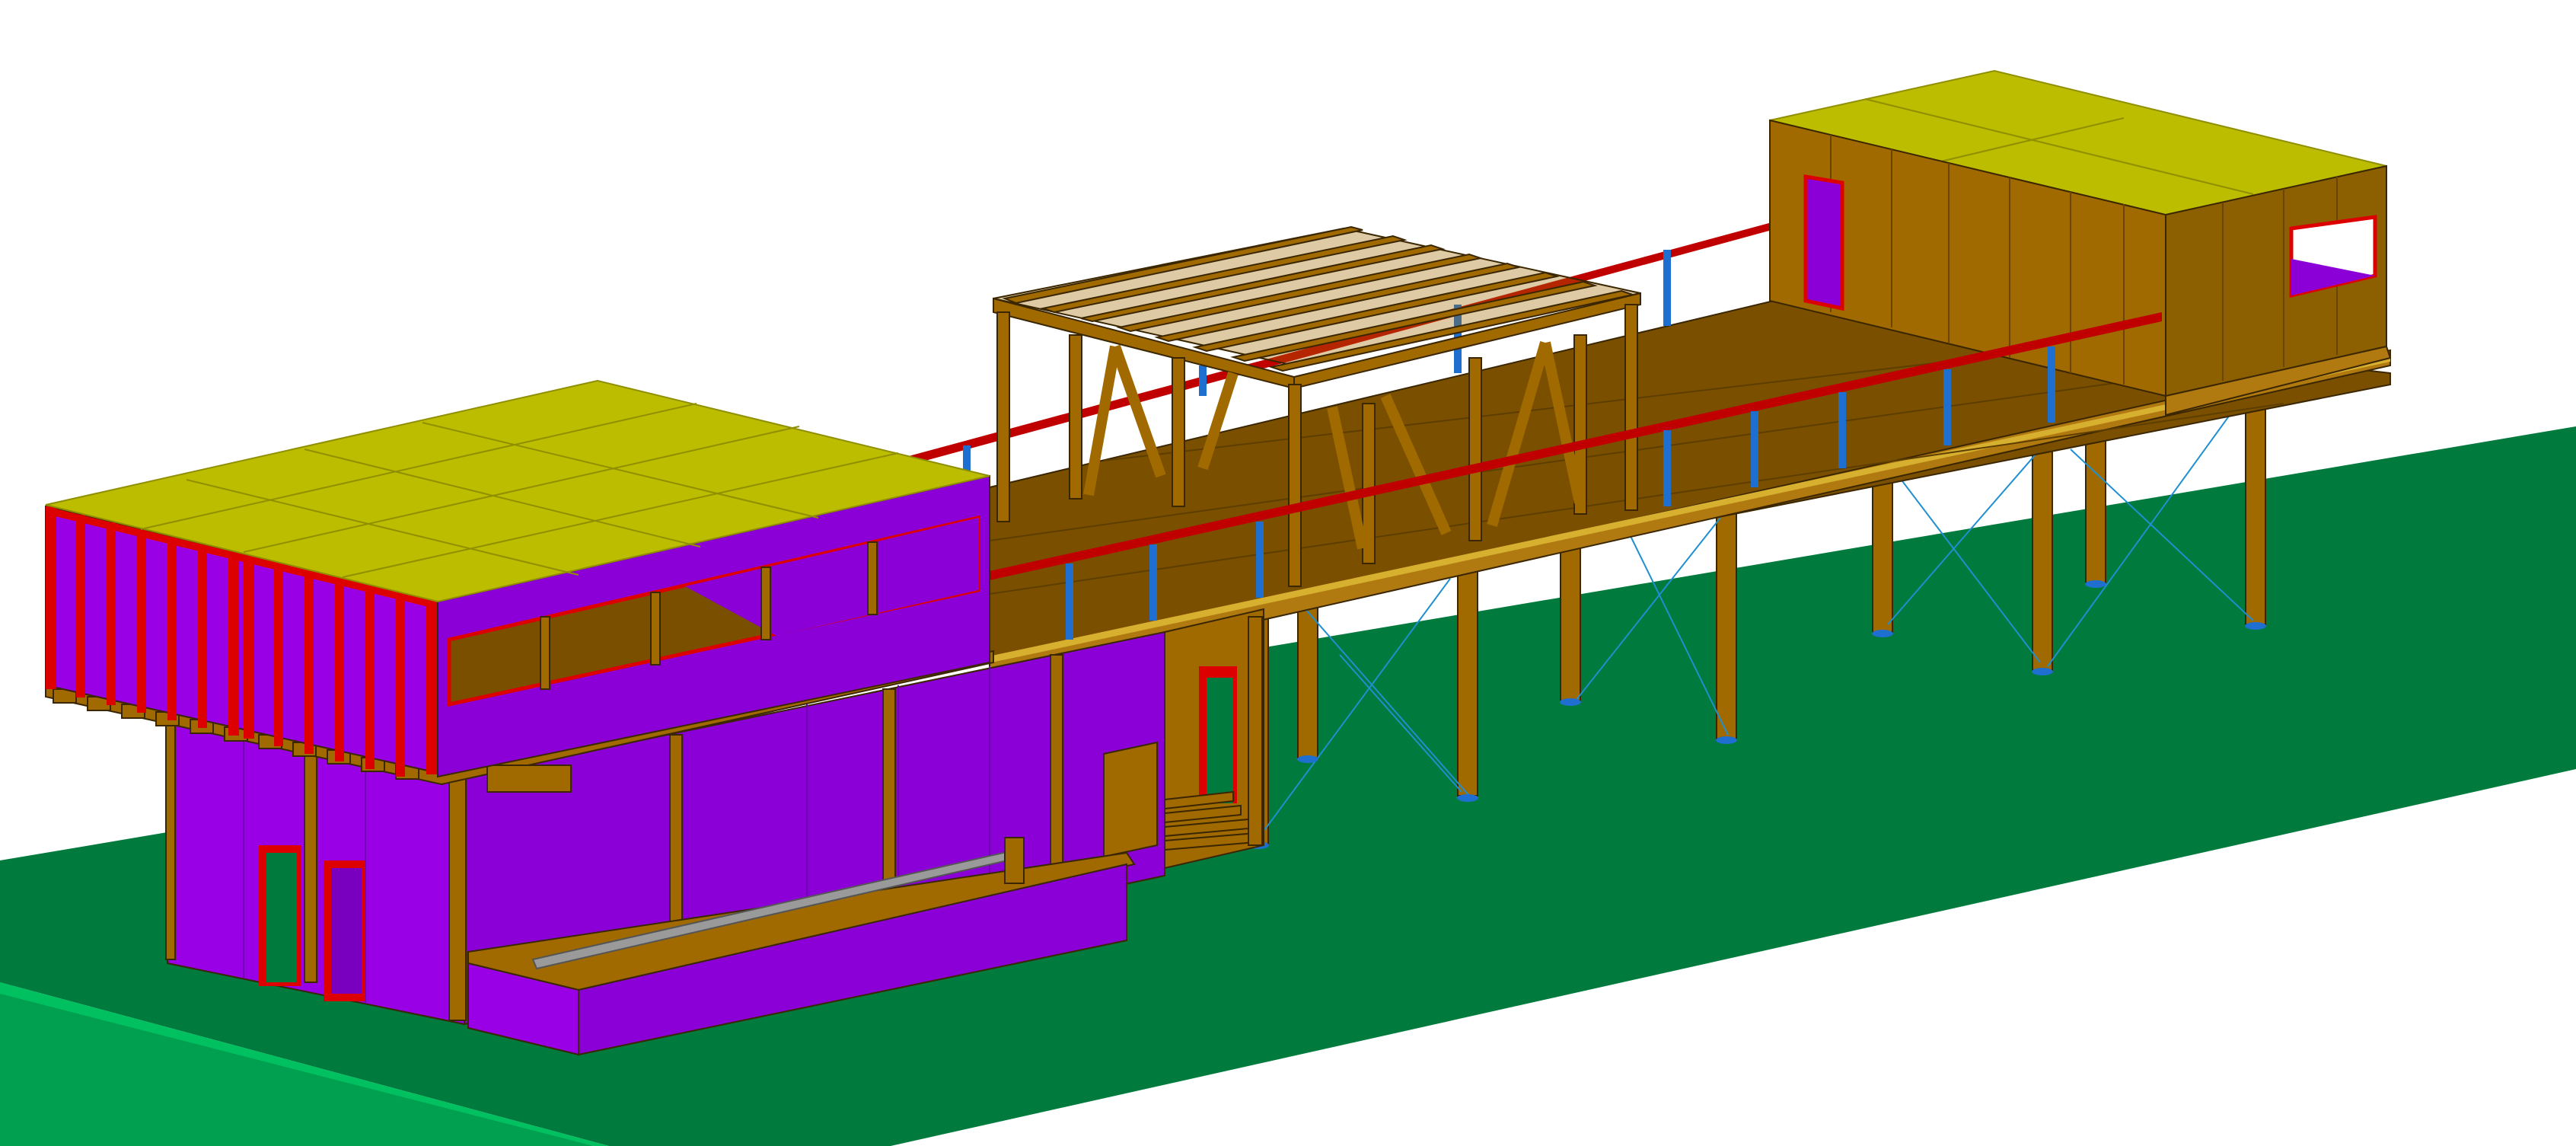 The height and width of the screenshot is (1146, 2576). What do you see at coordinates (1131, 799) in the screenshot?
I see `lower-door-wood` at bounding box center [1131, 799].